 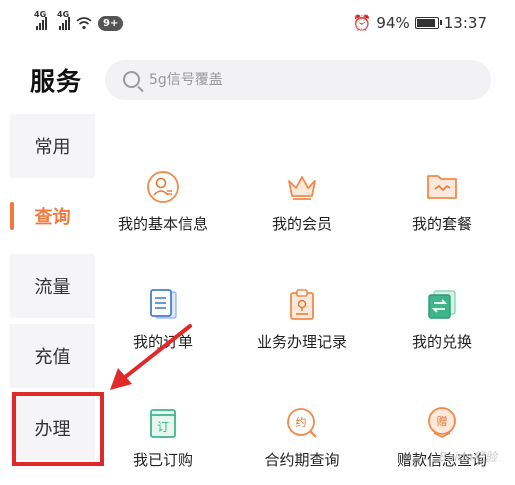 I want to click on status-right: ⏰ 94% 13:37, so click(x=420, y=23).